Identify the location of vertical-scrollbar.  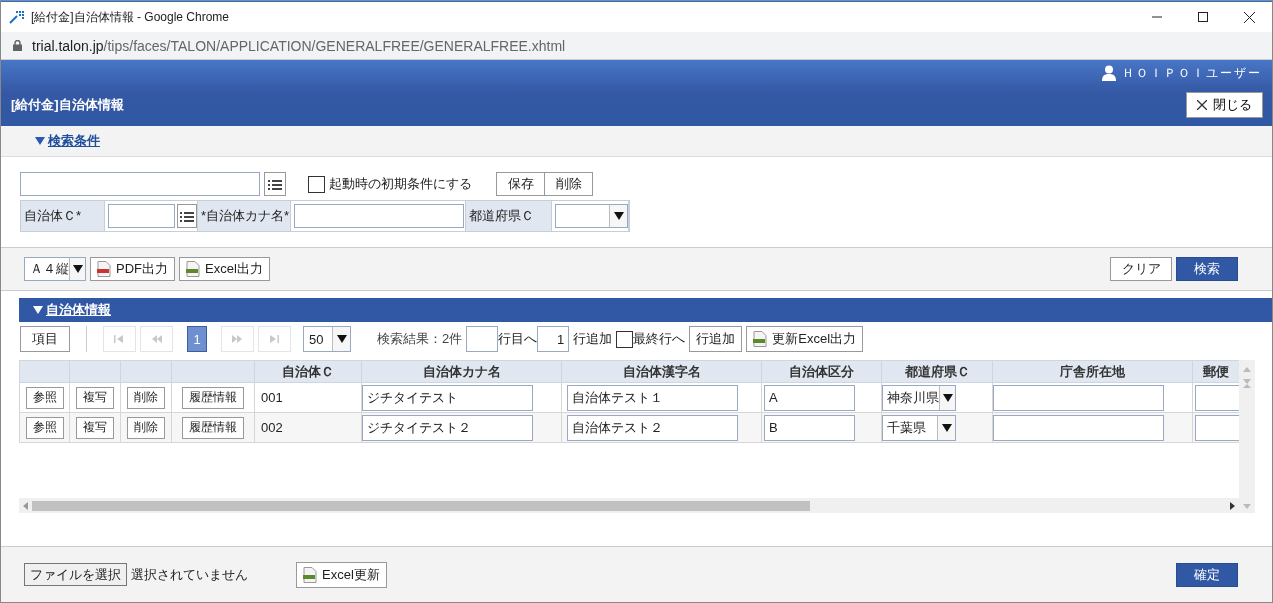
(1247, 436).